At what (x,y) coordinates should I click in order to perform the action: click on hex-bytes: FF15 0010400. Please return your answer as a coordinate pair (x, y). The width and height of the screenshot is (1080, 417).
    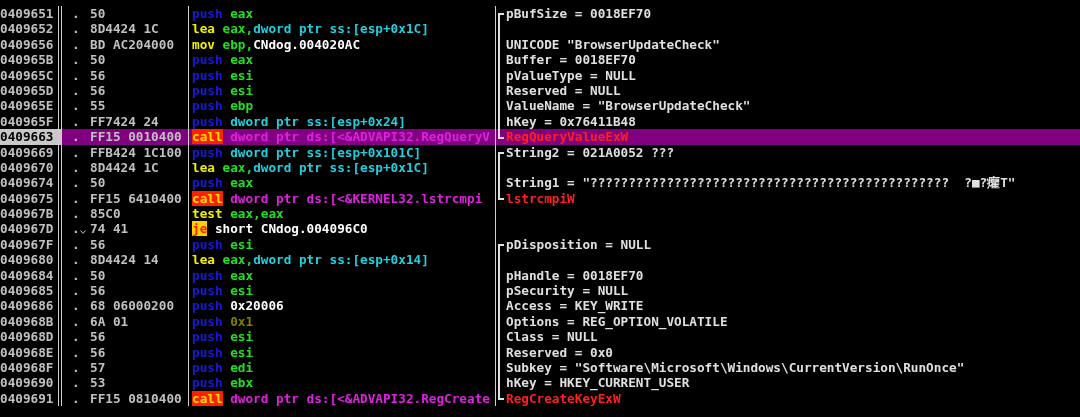
    Looking at the image, I should click on (136, 137).